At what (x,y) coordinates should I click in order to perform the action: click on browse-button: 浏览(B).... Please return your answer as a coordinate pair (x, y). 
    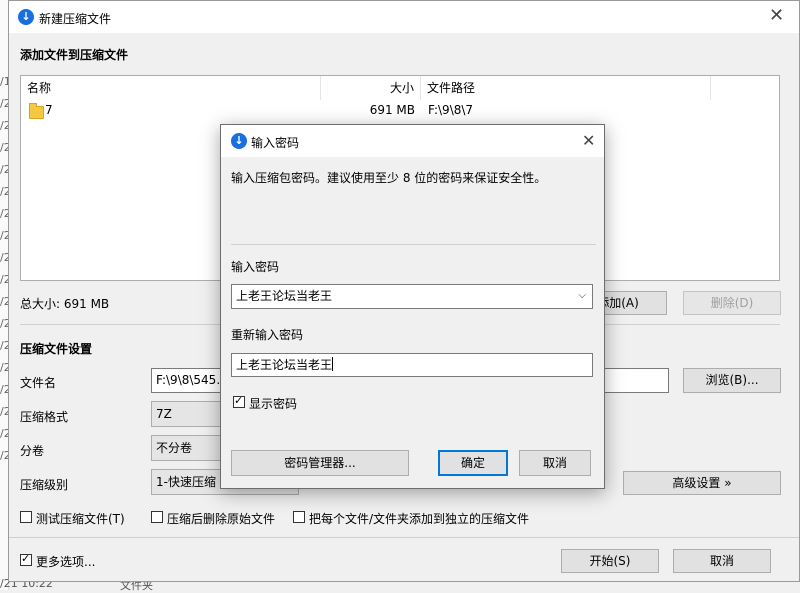
    Looking at the image, I should click on (732, 380).